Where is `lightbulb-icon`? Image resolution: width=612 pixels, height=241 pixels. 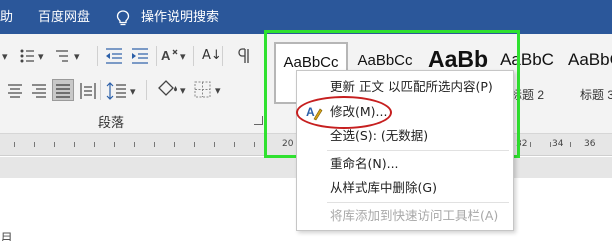
lightbulb-icon is located at coordinates (123, 18).